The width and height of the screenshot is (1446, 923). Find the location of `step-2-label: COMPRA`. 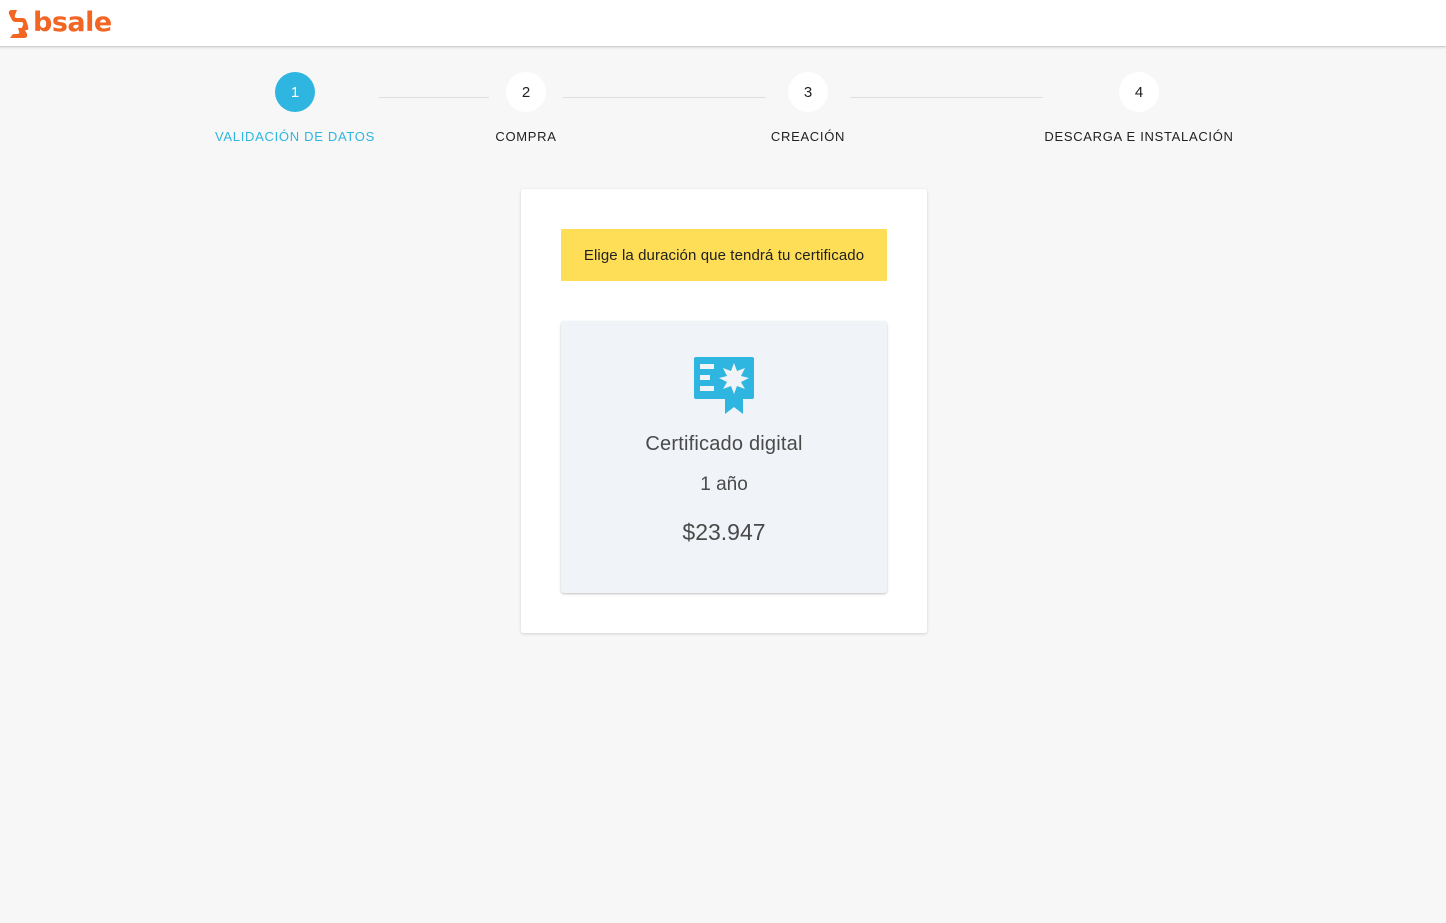

step-2-label: COMPRA is located at coordinates (526, 136).